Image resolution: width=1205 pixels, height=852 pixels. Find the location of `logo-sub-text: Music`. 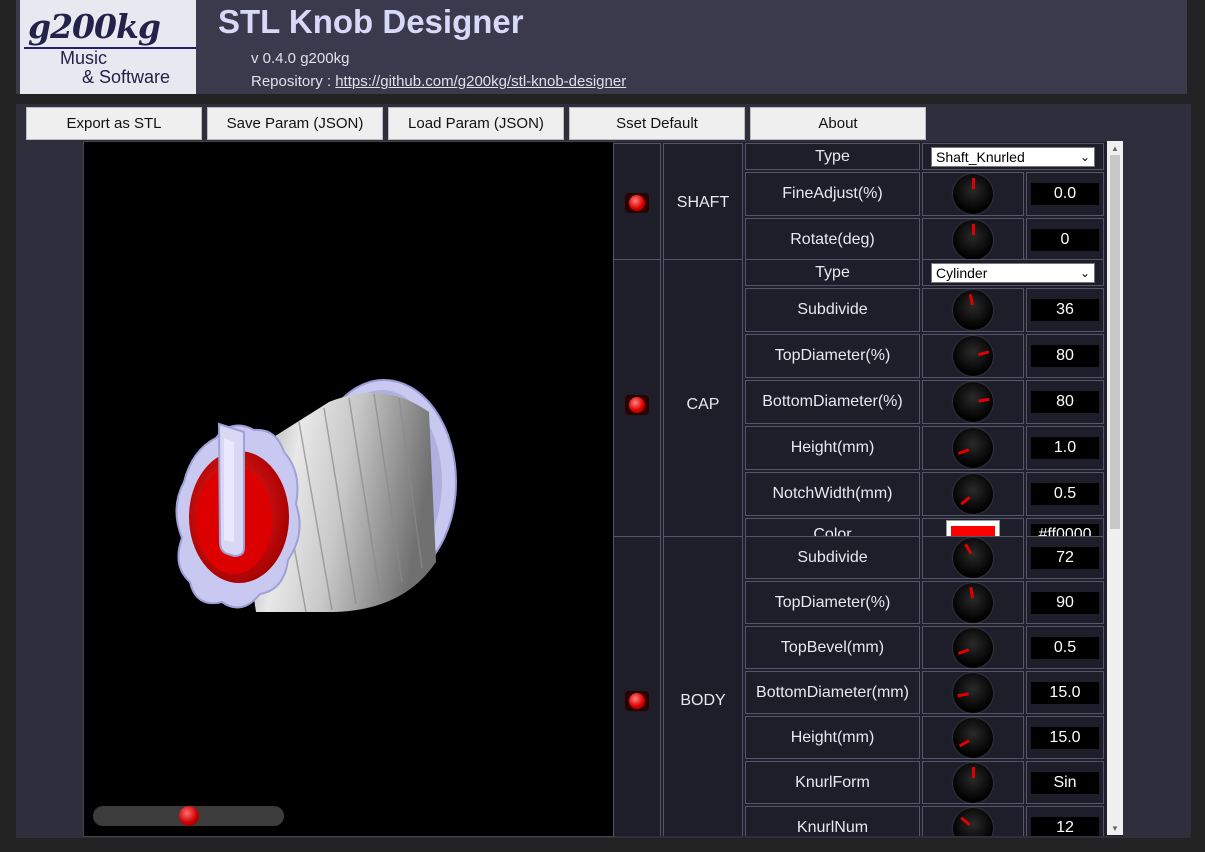

logo-sub-text: Music is located at coordinates (84, 58).